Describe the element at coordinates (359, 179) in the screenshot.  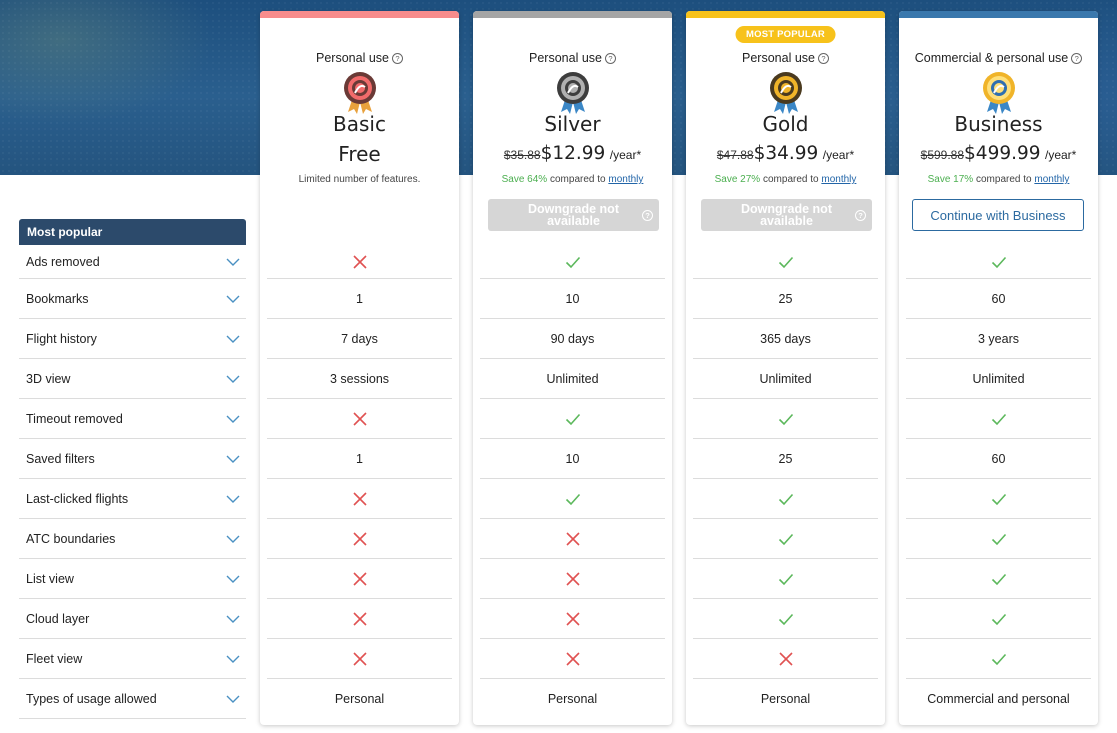
I see `plan-limited-note: Limited number of features.` at that location.